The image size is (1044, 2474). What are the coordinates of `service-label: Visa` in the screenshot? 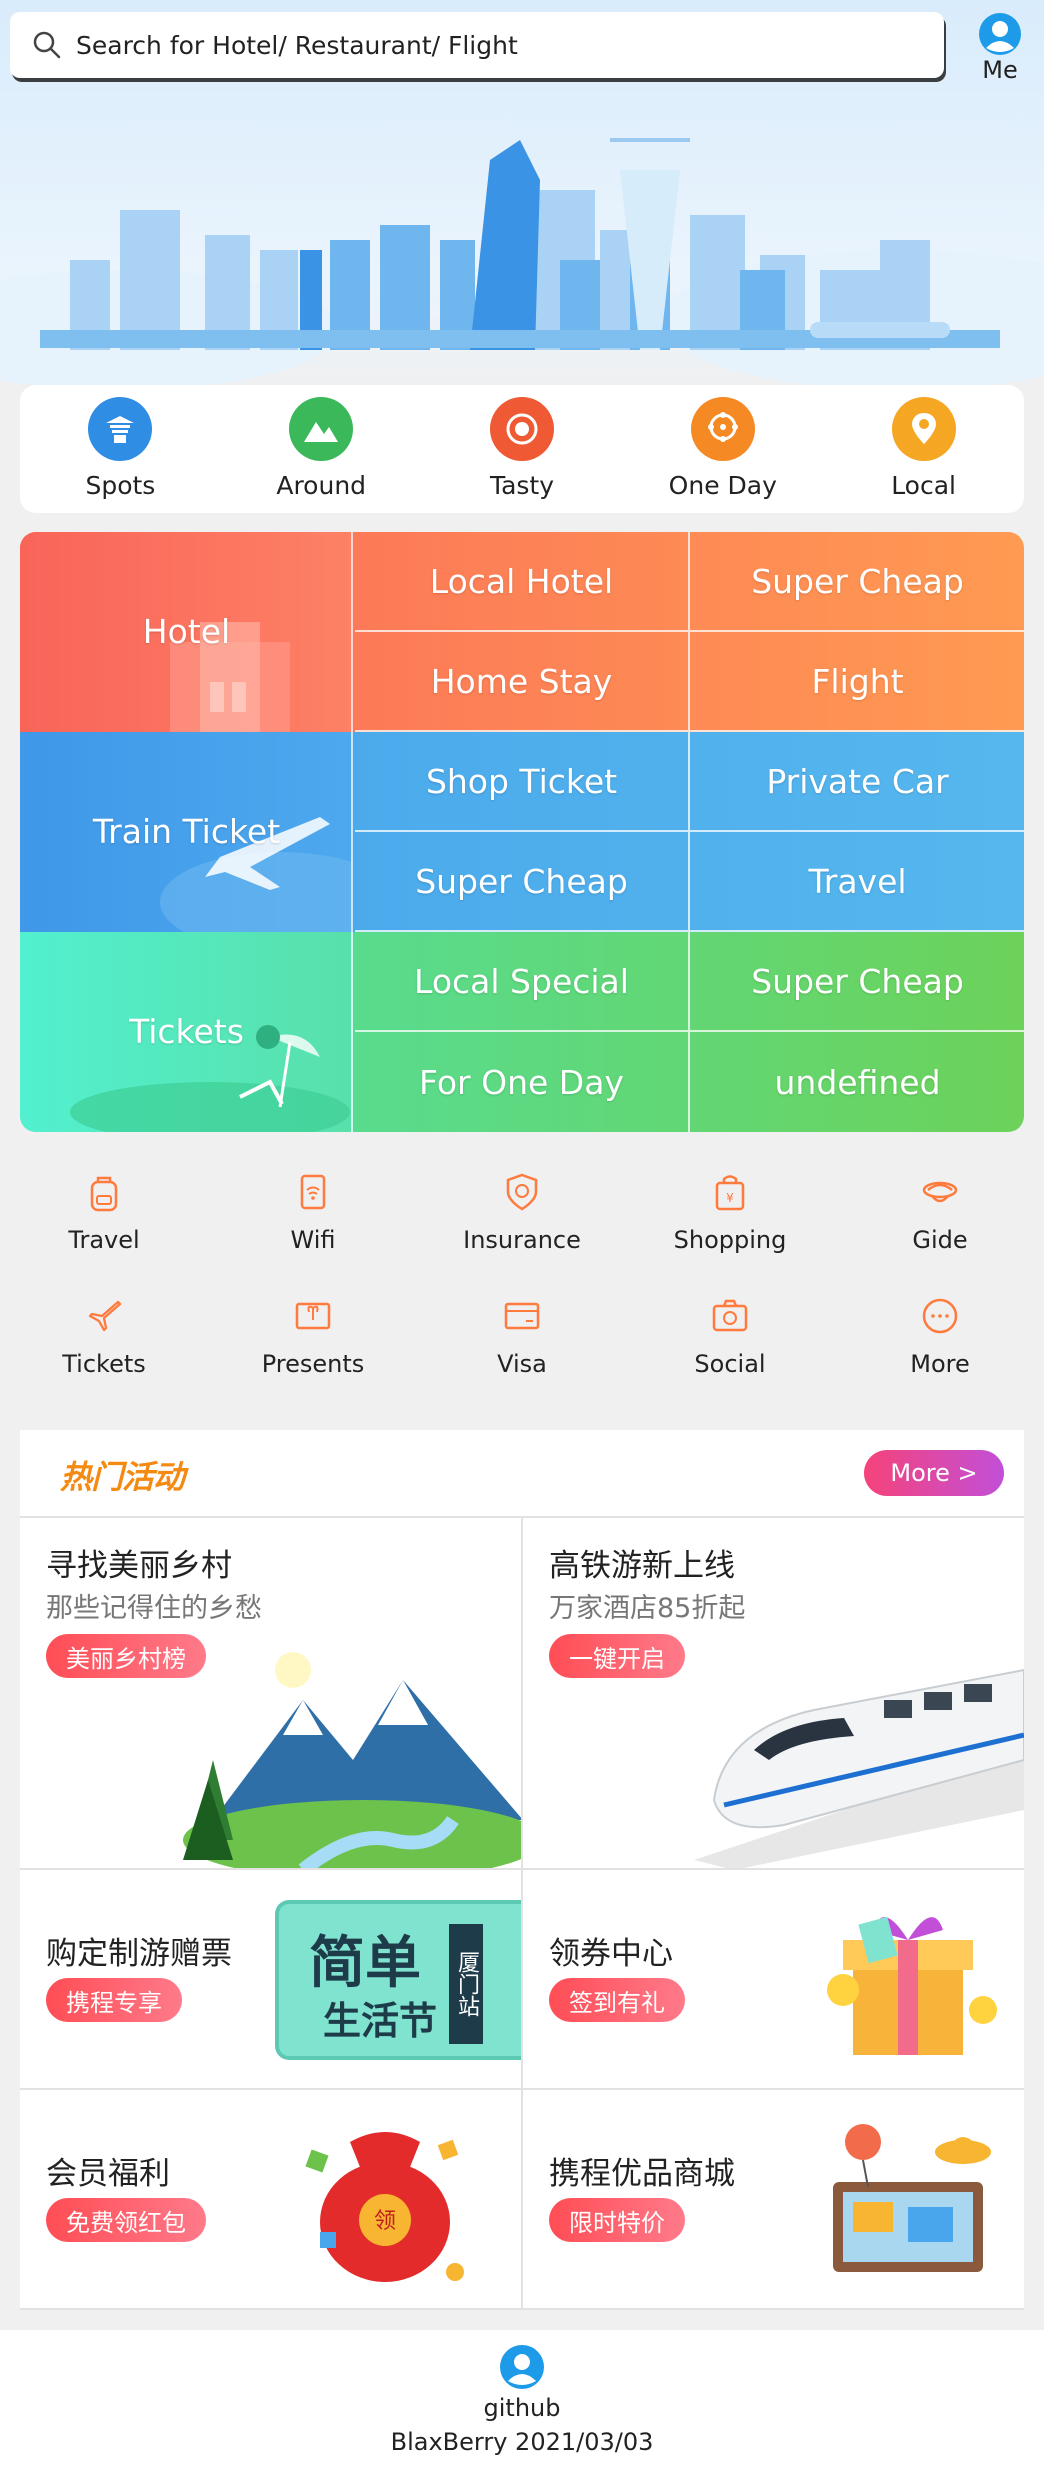 It's located at (522, 1364).